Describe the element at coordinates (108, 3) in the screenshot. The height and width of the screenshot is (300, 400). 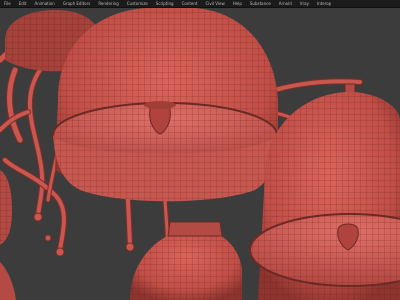
I see `menu-rendering: Rendering` at that location.